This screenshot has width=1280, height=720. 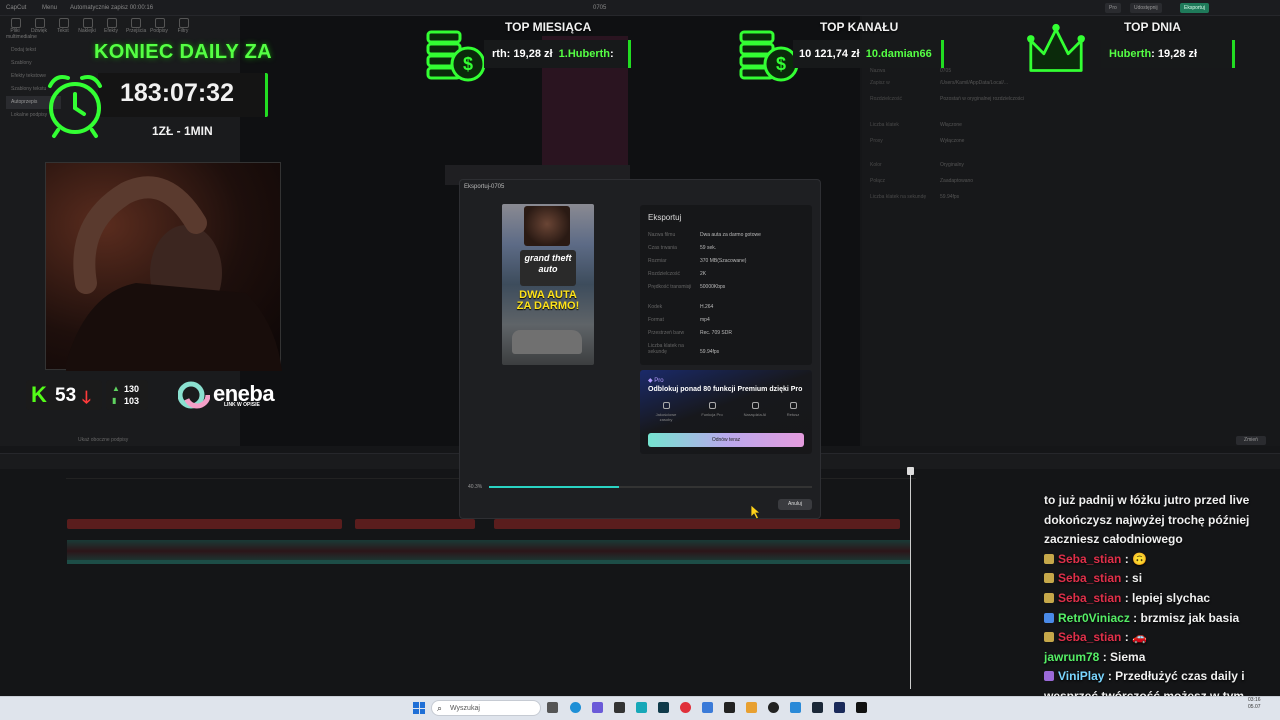 I want to click on mouse-cursor-icon, so click(x=756, y=512).